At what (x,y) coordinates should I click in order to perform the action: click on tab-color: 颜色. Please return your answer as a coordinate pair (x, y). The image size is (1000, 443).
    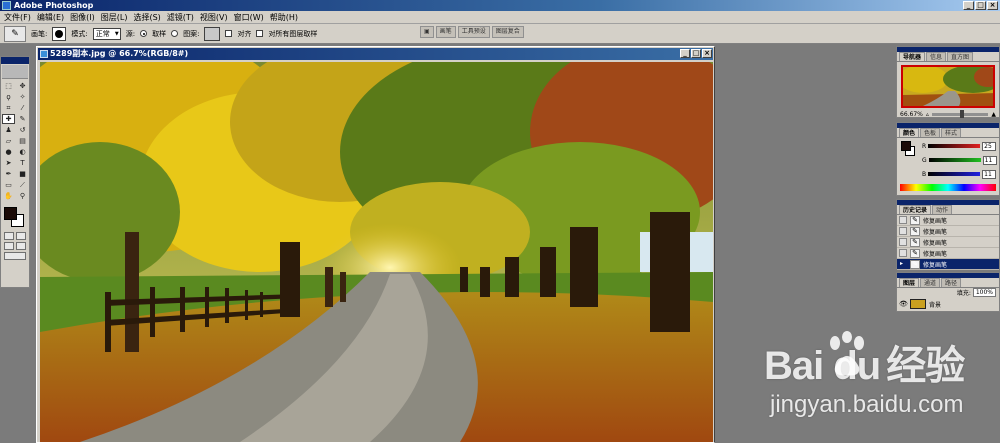
    Looking at the image, I should click on (909, 132).